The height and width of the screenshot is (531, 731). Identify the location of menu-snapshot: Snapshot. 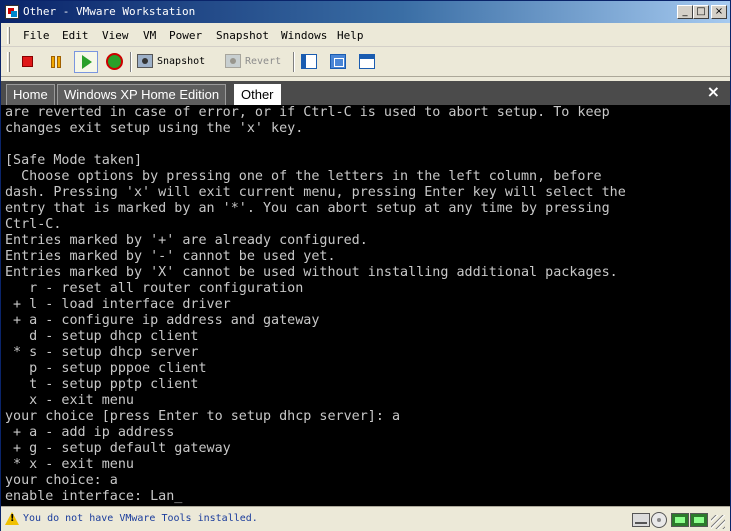
(242, 35).